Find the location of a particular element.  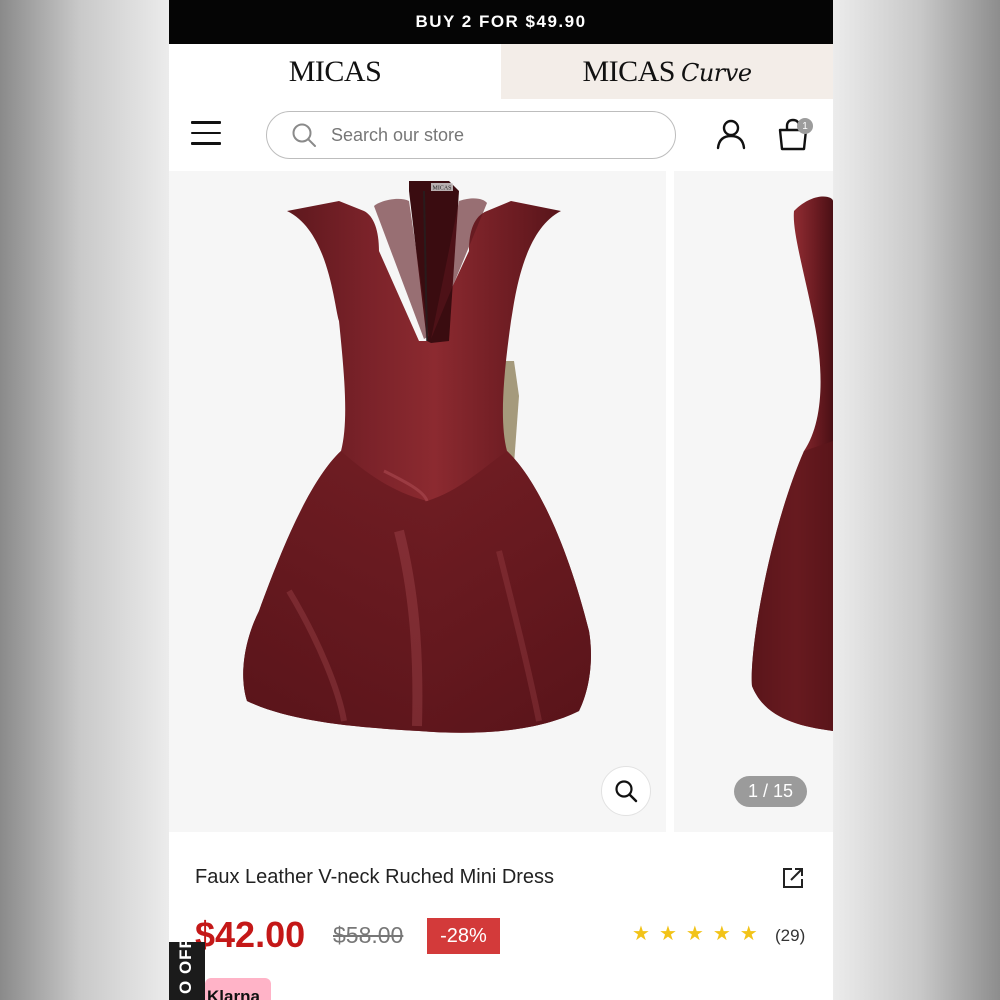

tab-micas-curve: MICAS Curve is located at coordinates (667, 71).